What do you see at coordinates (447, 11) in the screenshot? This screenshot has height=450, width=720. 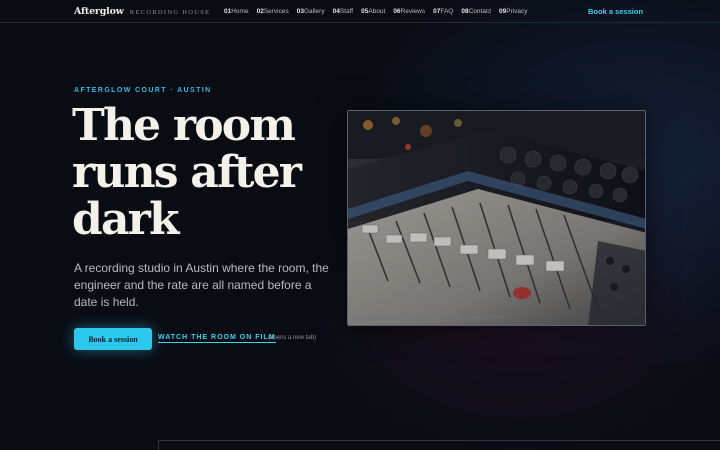 I see `nav-label: FAQ` at bounding box center [447, 11].